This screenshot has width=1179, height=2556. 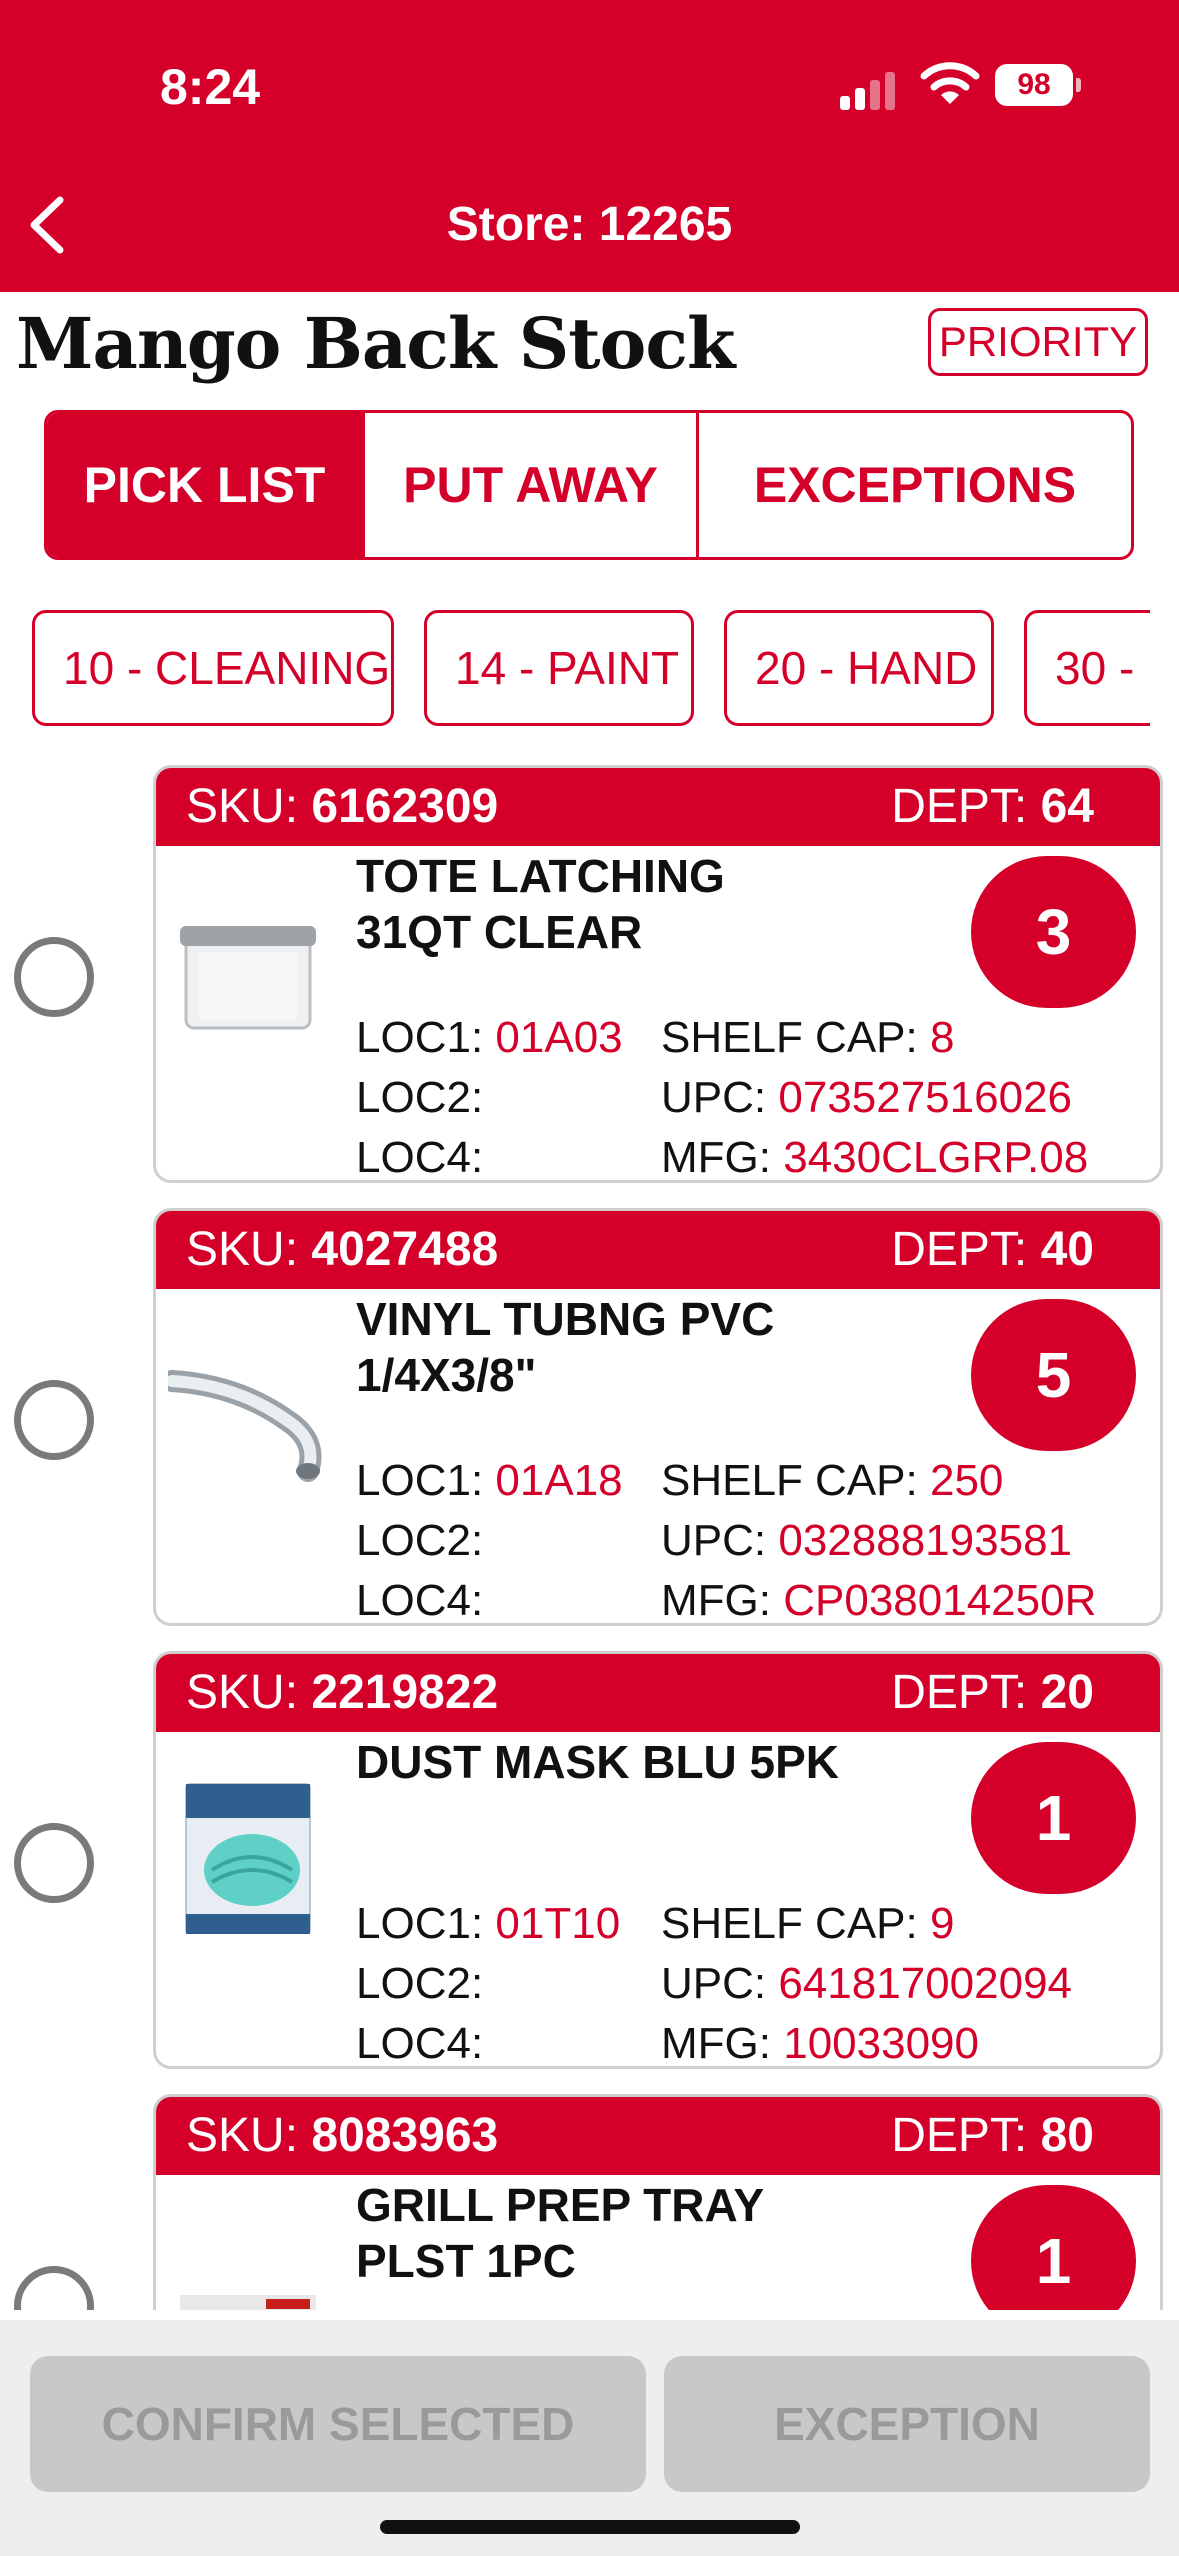 I want to click on bottom-action-bar: CONFIRM SELECTED EXCEPTION, so click(x=589, y=2438).